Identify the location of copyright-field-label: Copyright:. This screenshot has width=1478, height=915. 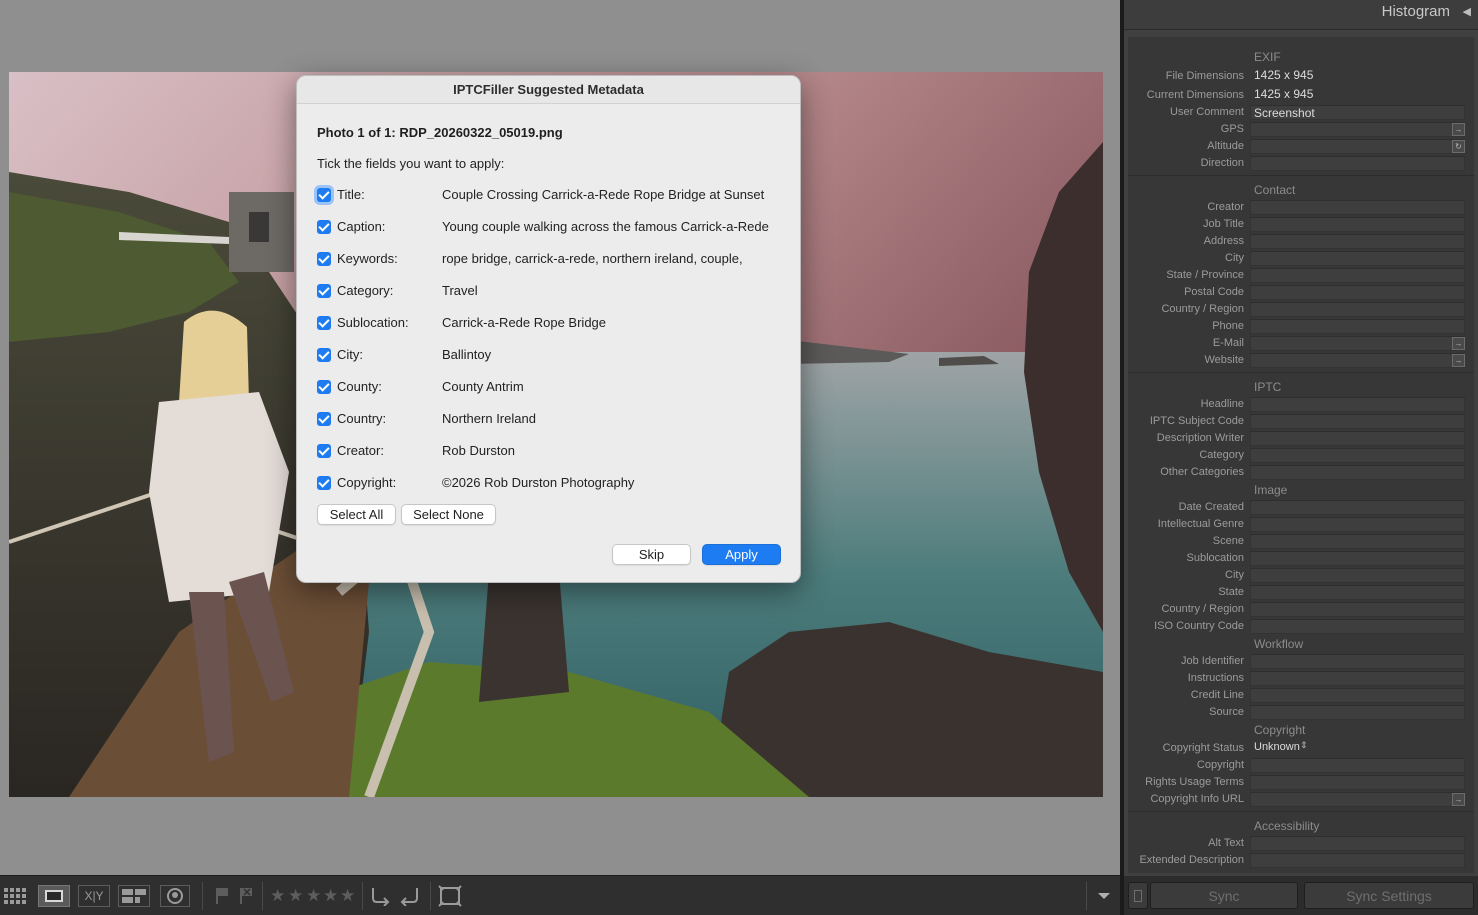
(367, 482).